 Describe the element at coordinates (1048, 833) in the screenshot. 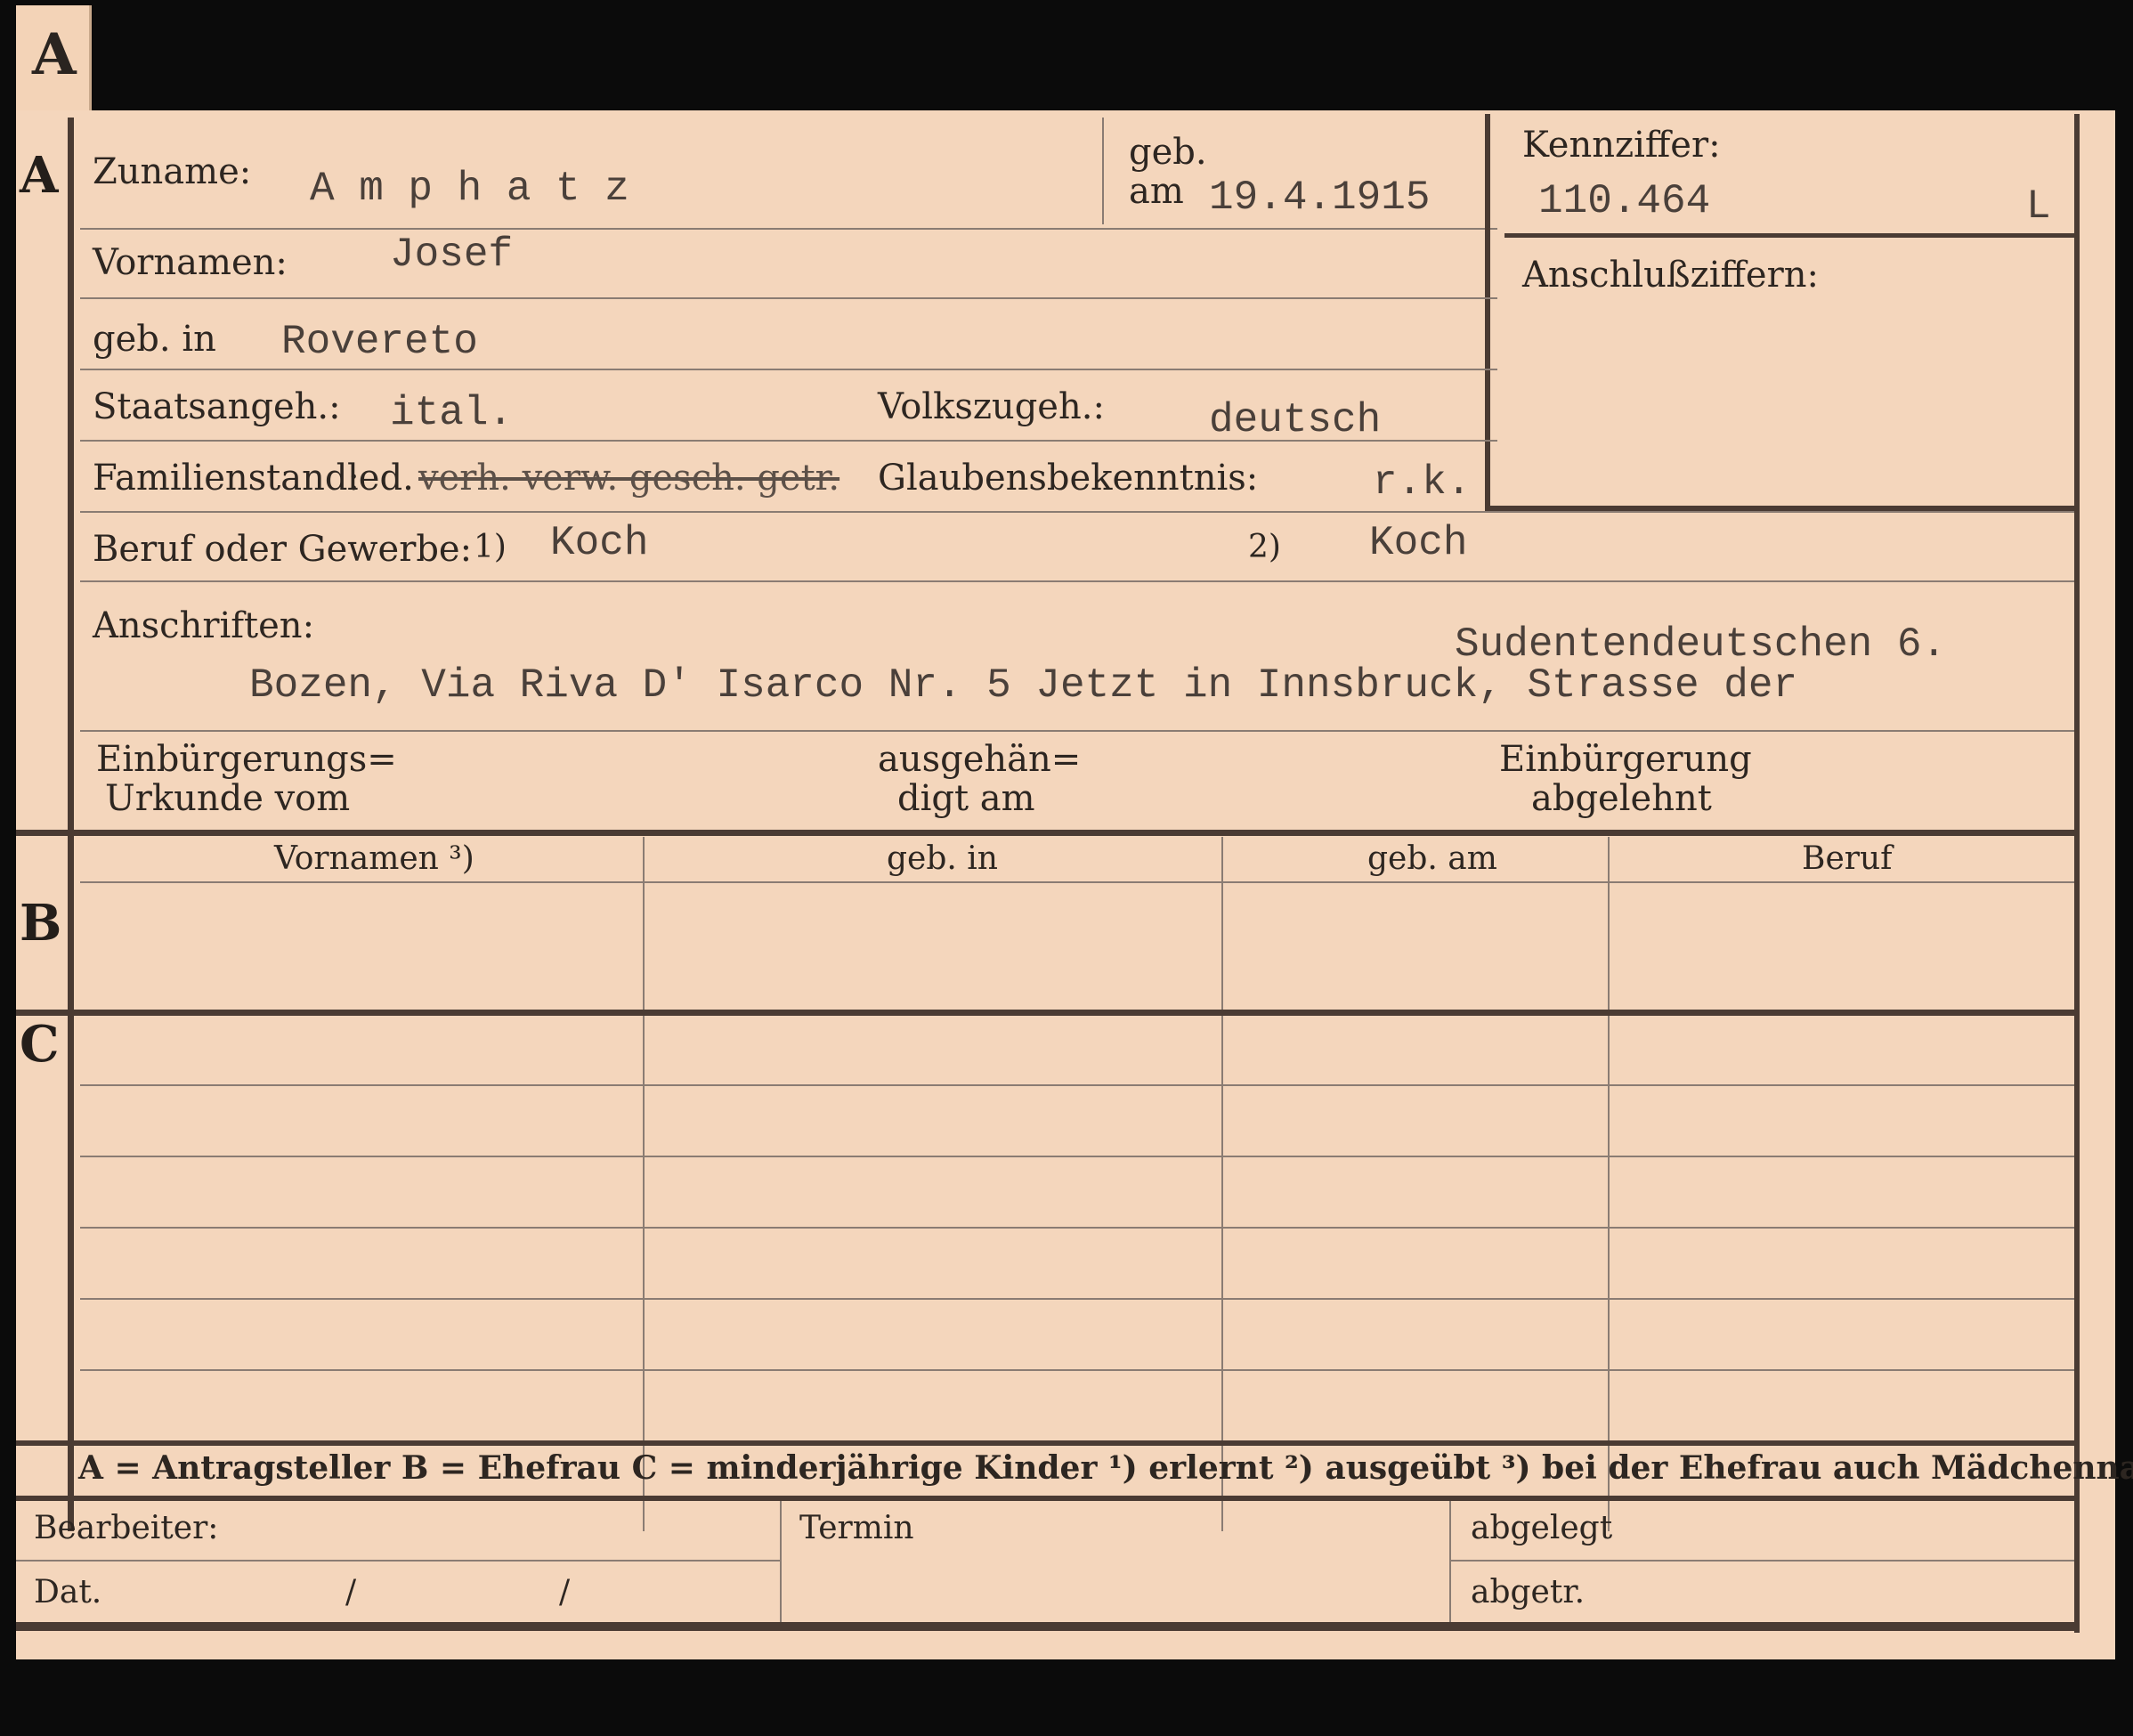

I see `section-b-rule` at that location.